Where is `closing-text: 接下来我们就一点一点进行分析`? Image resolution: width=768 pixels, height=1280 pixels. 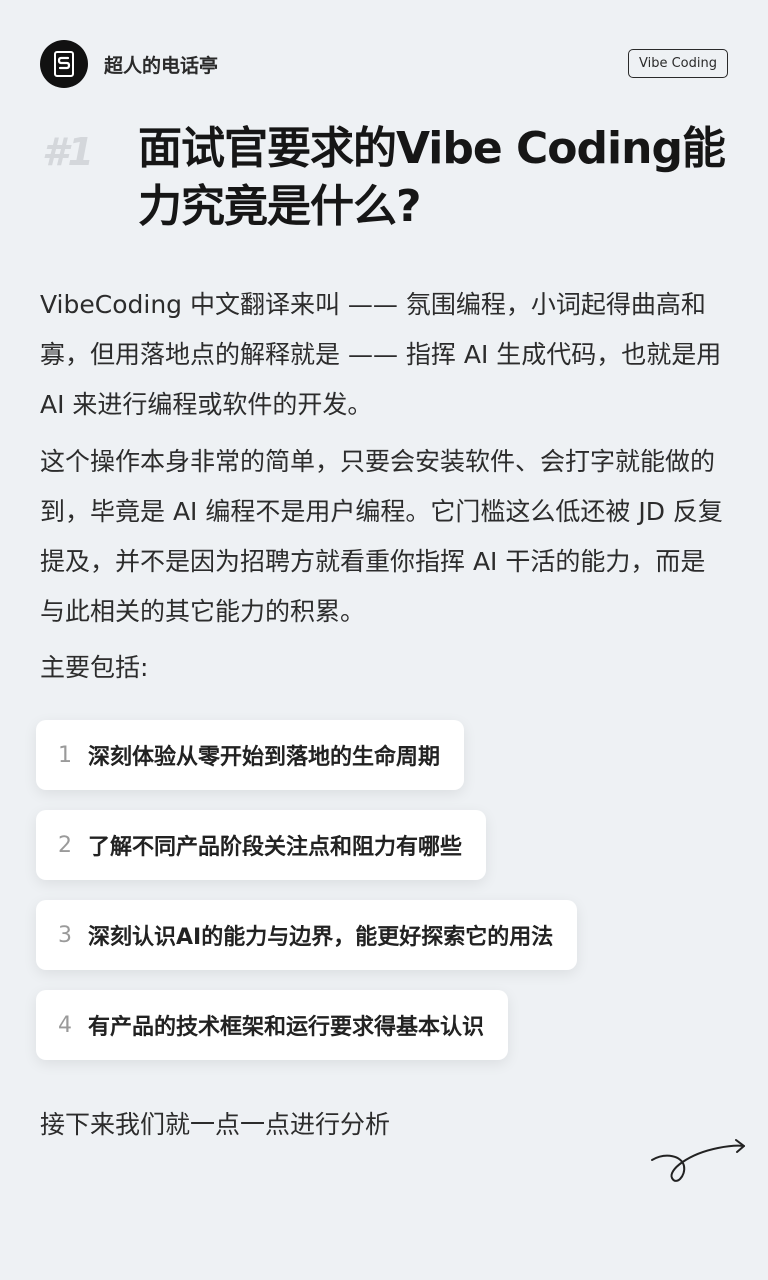 closing-text: 接下来我们就一点一点进行分析 is located at coordinates (215, 1124).